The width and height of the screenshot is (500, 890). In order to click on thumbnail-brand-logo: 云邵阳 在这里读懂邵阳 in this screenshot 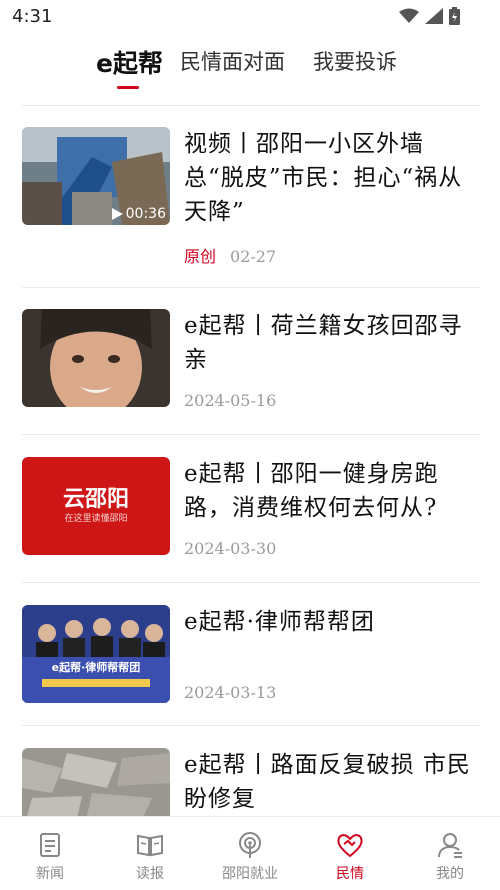, I will do `click(96, 506)`.